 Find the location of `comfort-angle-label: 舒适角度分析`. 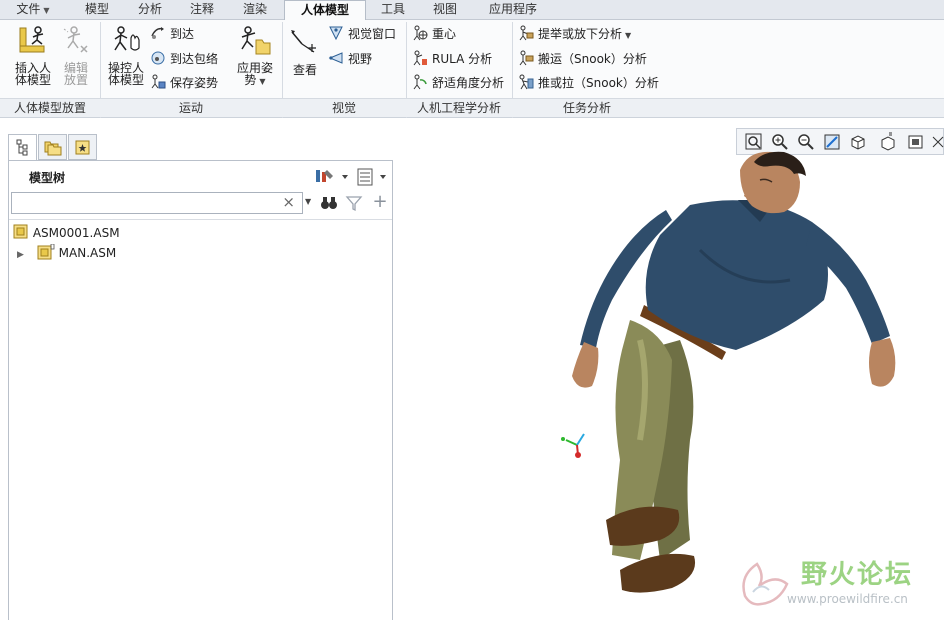

comfort-angle-label: 舒适角度分析 is located at coordinates (468, 83).